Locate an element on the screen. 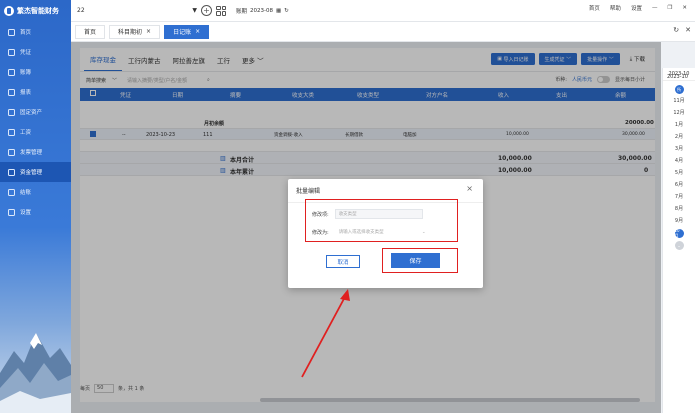 The height and width of the screenshot is (413, 695). sidebar-item-label: 工资 is located at coordinates (26, 133).